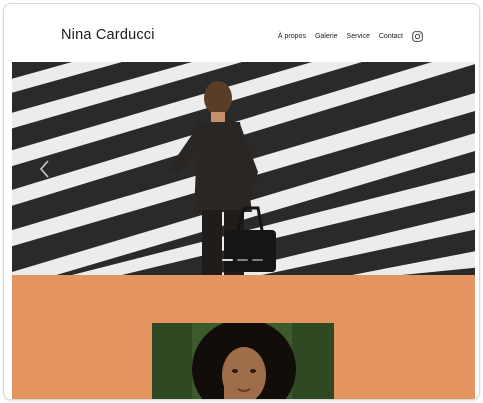 Image resolution: width=483 pixels, height=403 pixels. What do you see at coordinates (391, 36) in the screenshot?
I see `nav-link-contact: Contact` at bounding box center [391, 36].